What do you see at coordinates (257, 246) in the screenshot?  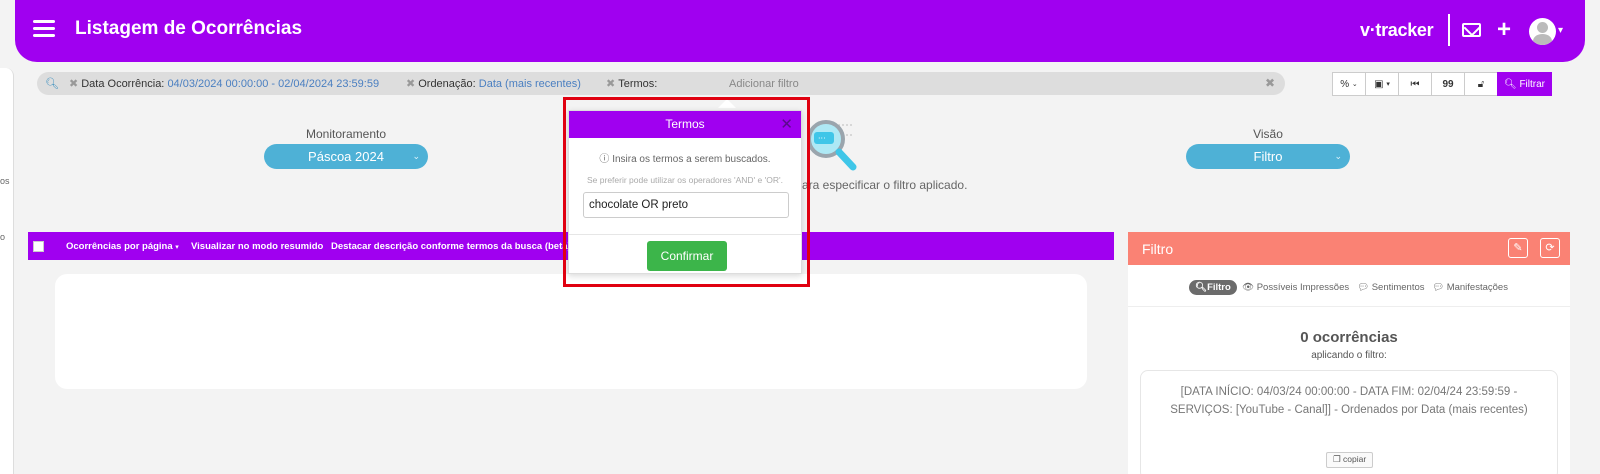 I see `summary-mode-link: Visualizar no modo resumido` at bounding box center [257, 246].